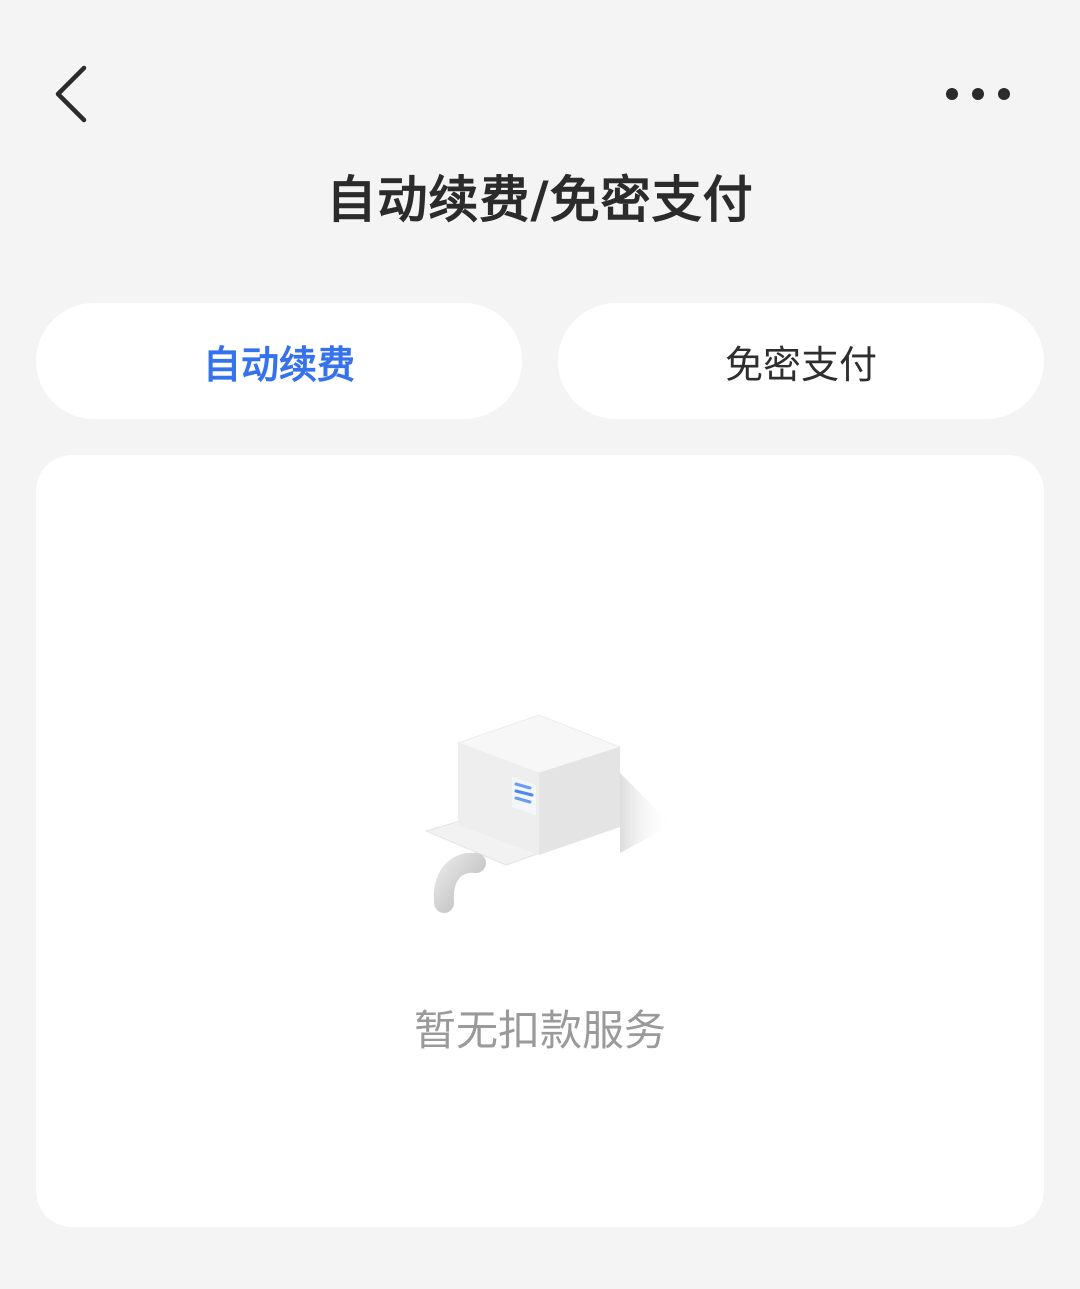 The height and width of the screenshot is (1289, 1080). I want to click on tab-password-free-payment-label: 免密支付, so click(800, 364).